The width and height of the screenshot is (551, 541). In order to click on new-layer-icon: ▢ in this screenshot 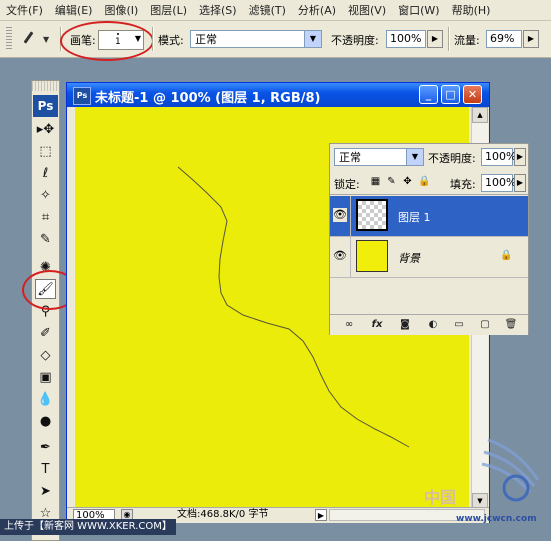, I will do `click(485, 325)`.